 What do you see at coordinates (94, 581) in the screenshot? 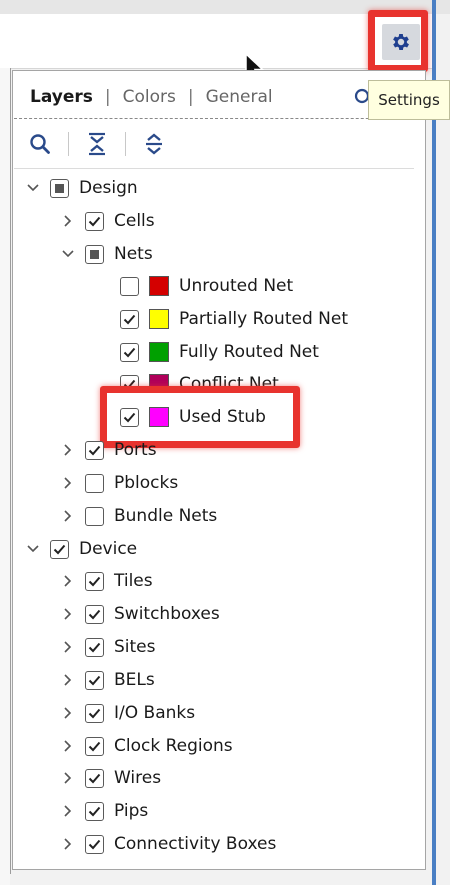
I see `tiles-checkbox` at bounding box center [94, 581].